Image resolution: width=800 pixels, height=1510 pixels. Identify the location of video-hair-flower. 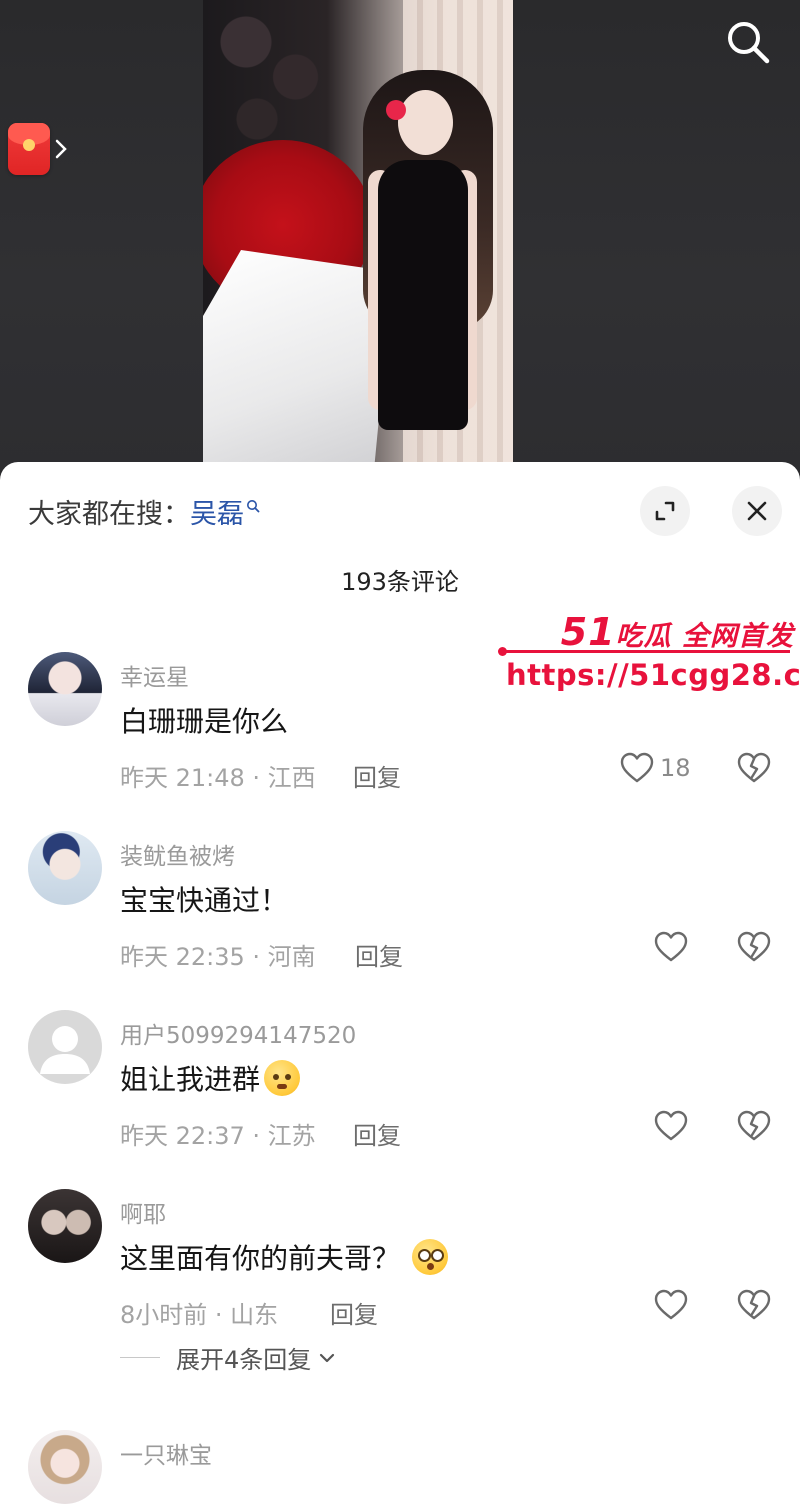
(396, 110).